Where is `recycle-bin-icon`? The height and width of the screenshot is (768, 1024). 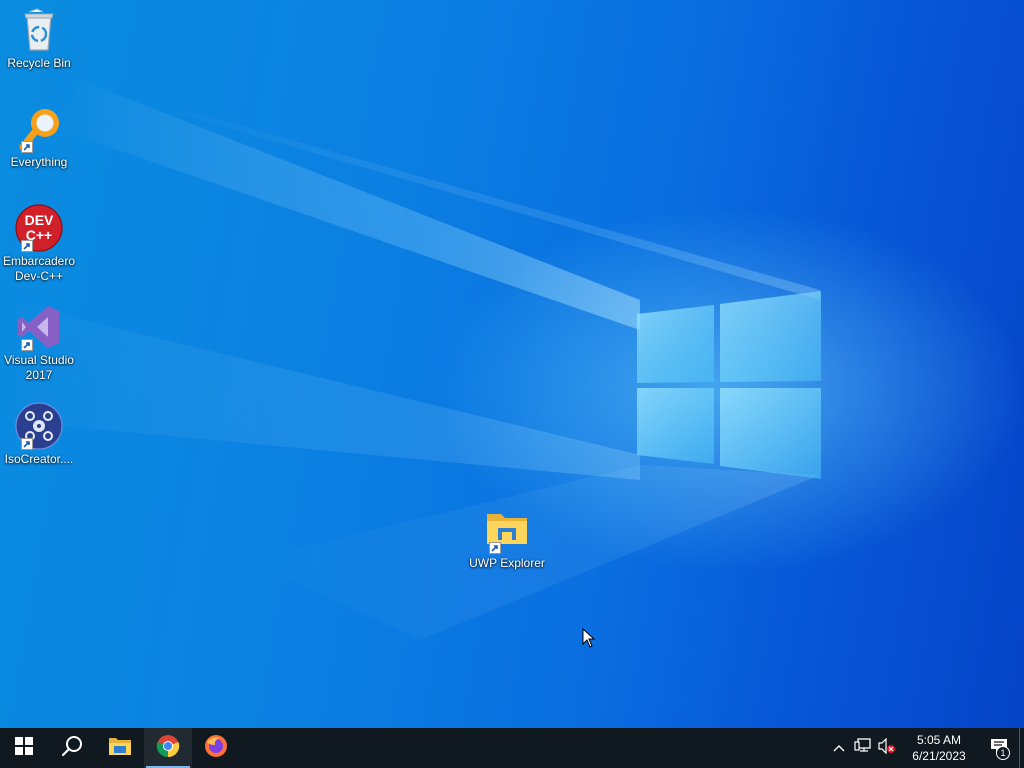 recycle-bin-icon is located at coordinates (39, 30).